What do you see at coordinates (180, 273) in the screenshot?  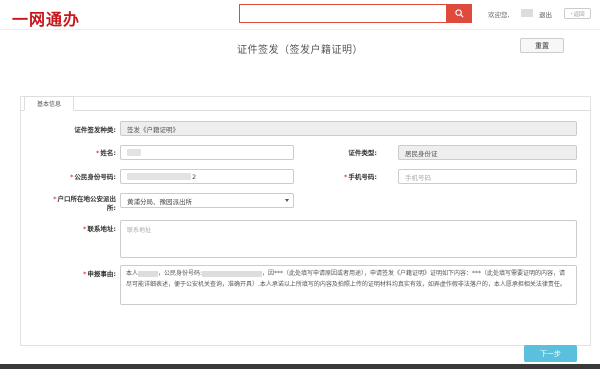 I see `reason-text-2: ，公民身份号码:` at bounding box center [180, 273].